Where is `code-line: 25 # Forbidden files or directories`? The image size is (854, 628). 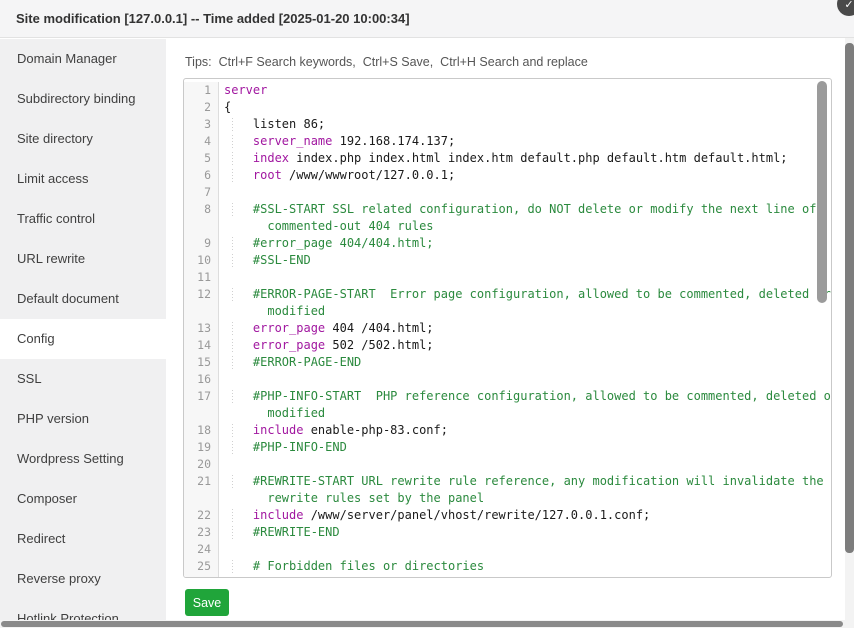 code-line: 25 # Forbidden files or directories is located at coordinates (507, 566).